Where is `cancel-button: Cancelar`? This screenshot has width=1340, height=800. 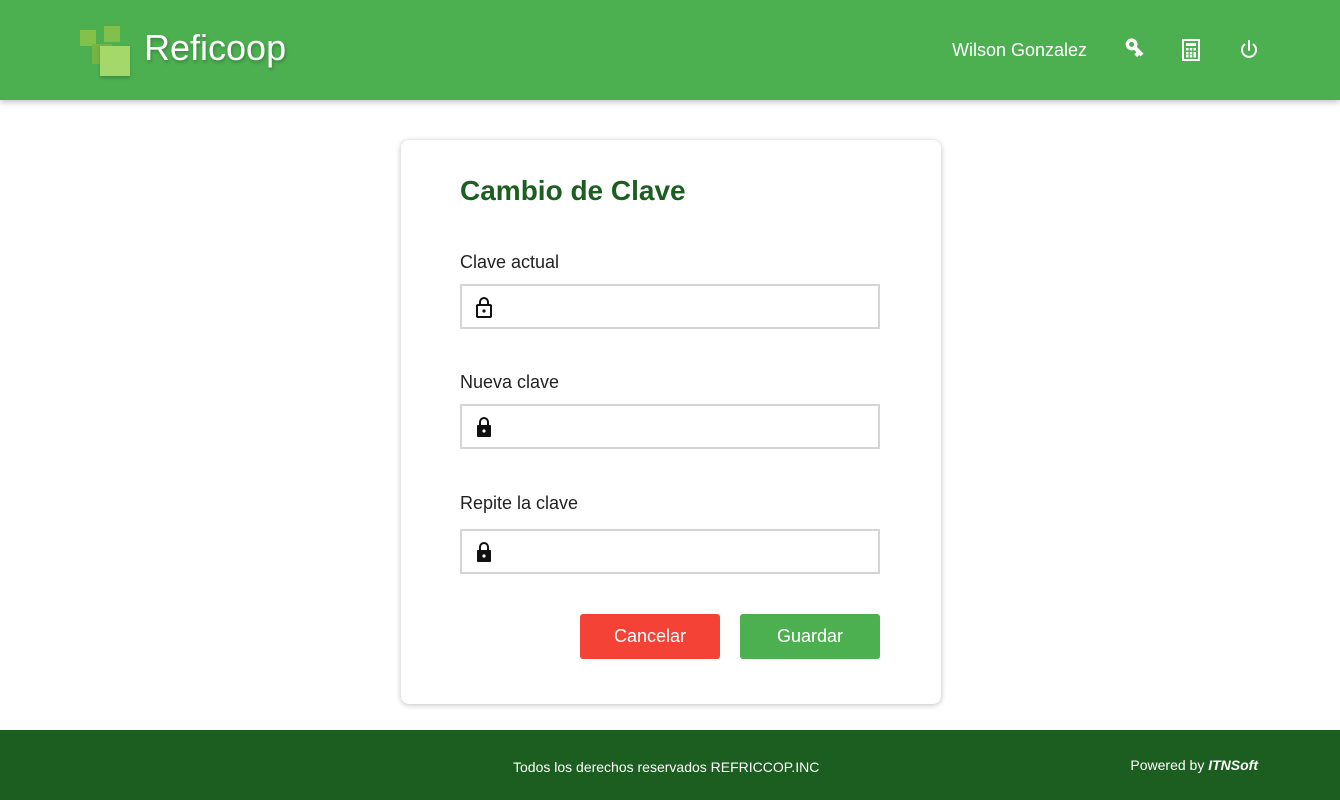 cancel-button: Cancelar is located at coordinates (650, 636).